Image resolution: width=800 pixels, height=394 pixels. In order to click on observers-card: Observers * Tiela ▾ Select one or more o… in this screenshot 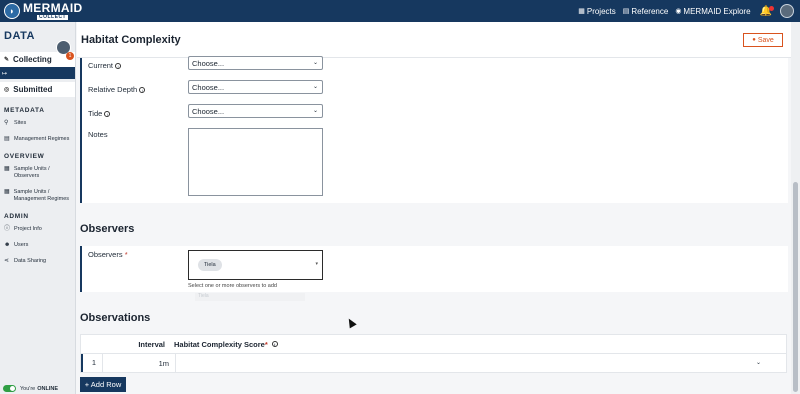, I will do `click(434, 269)`.